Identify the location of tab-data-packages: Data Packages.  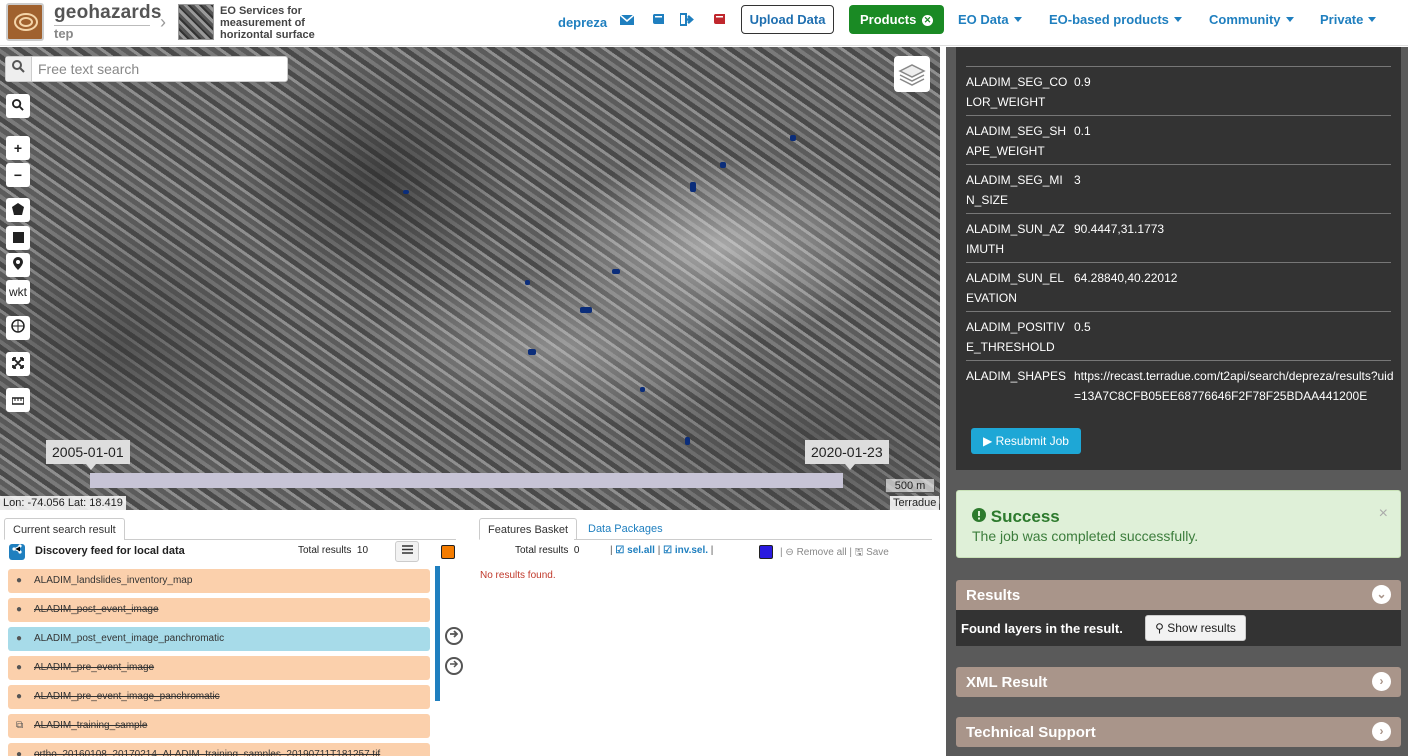
(625, 529).